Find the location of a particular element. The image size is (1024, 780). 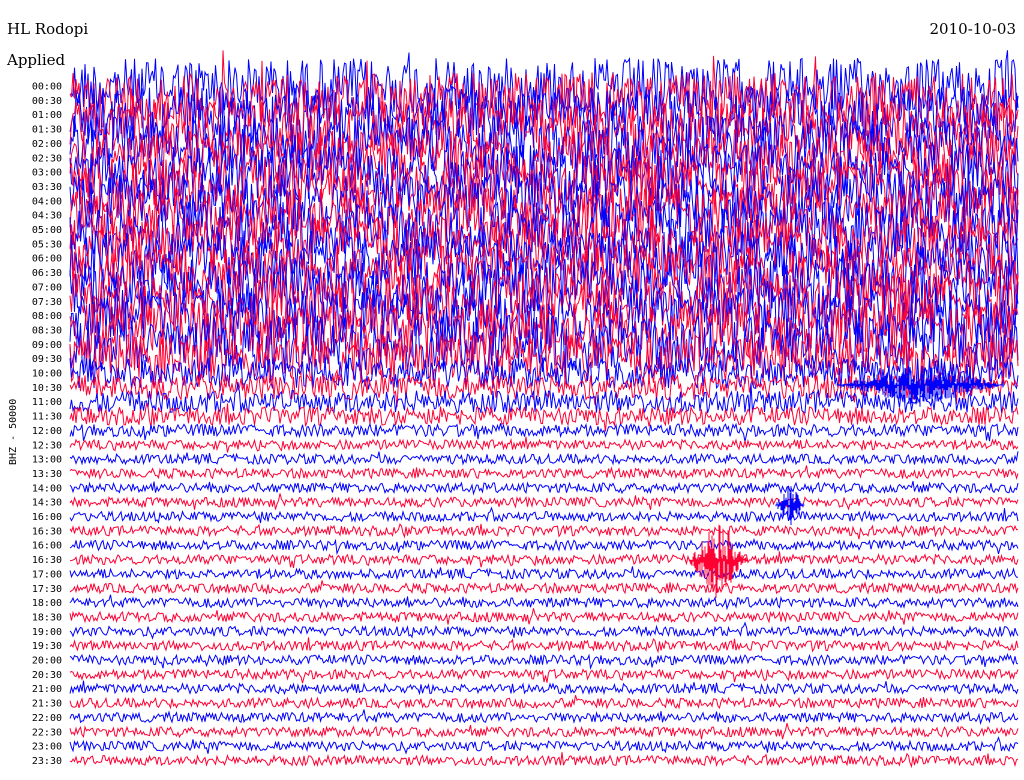

date-label: 2010-10-03 is located at coordinates (972, 29).